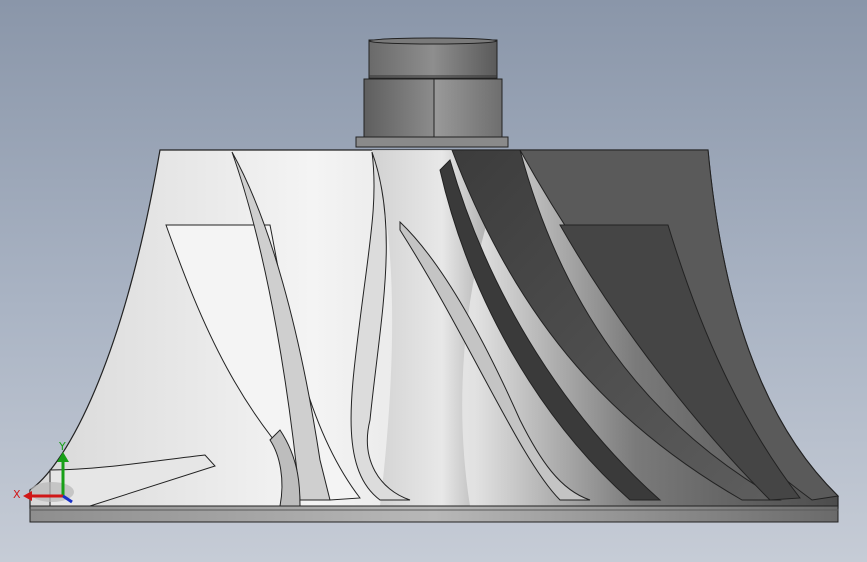  I want to click on hex-nut, so click(432, 113).